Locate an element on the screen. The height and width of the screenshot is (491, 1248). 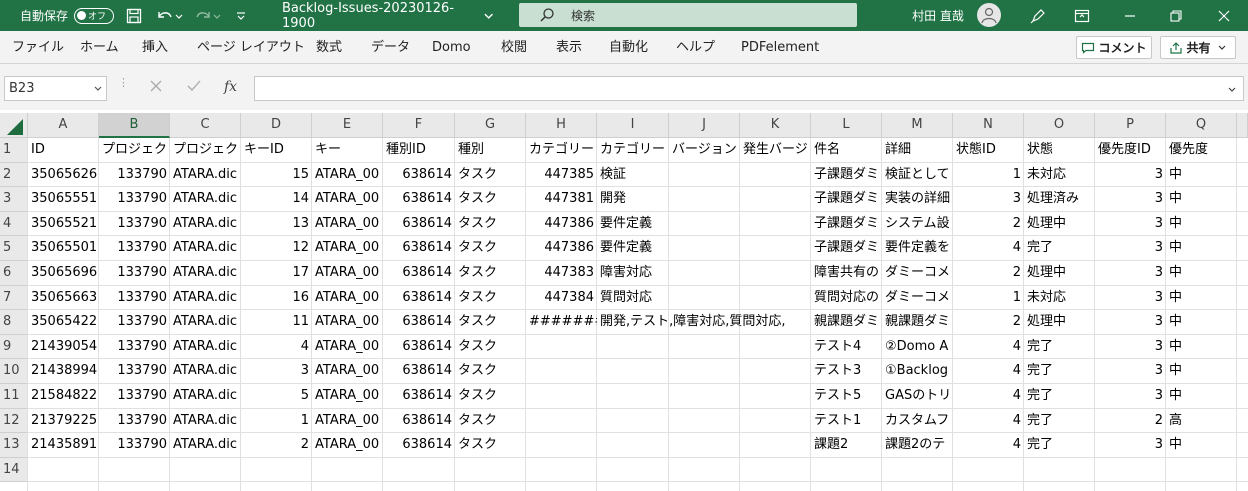
column-header-h: H is located at coordinates (561, 125).